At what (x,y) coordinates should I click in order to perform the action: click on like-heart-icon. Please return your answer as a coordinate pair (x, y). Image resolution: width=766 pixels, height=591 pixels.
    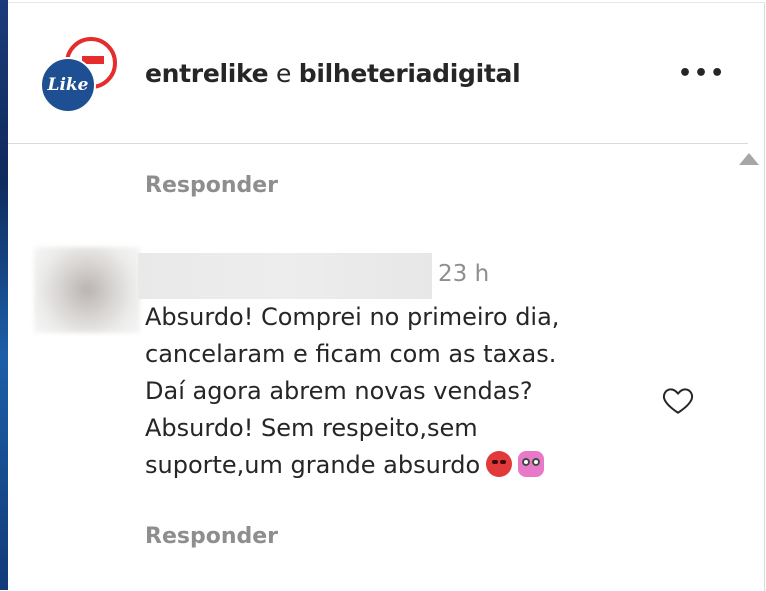
    Looking at the image, I should click on (678, 400).